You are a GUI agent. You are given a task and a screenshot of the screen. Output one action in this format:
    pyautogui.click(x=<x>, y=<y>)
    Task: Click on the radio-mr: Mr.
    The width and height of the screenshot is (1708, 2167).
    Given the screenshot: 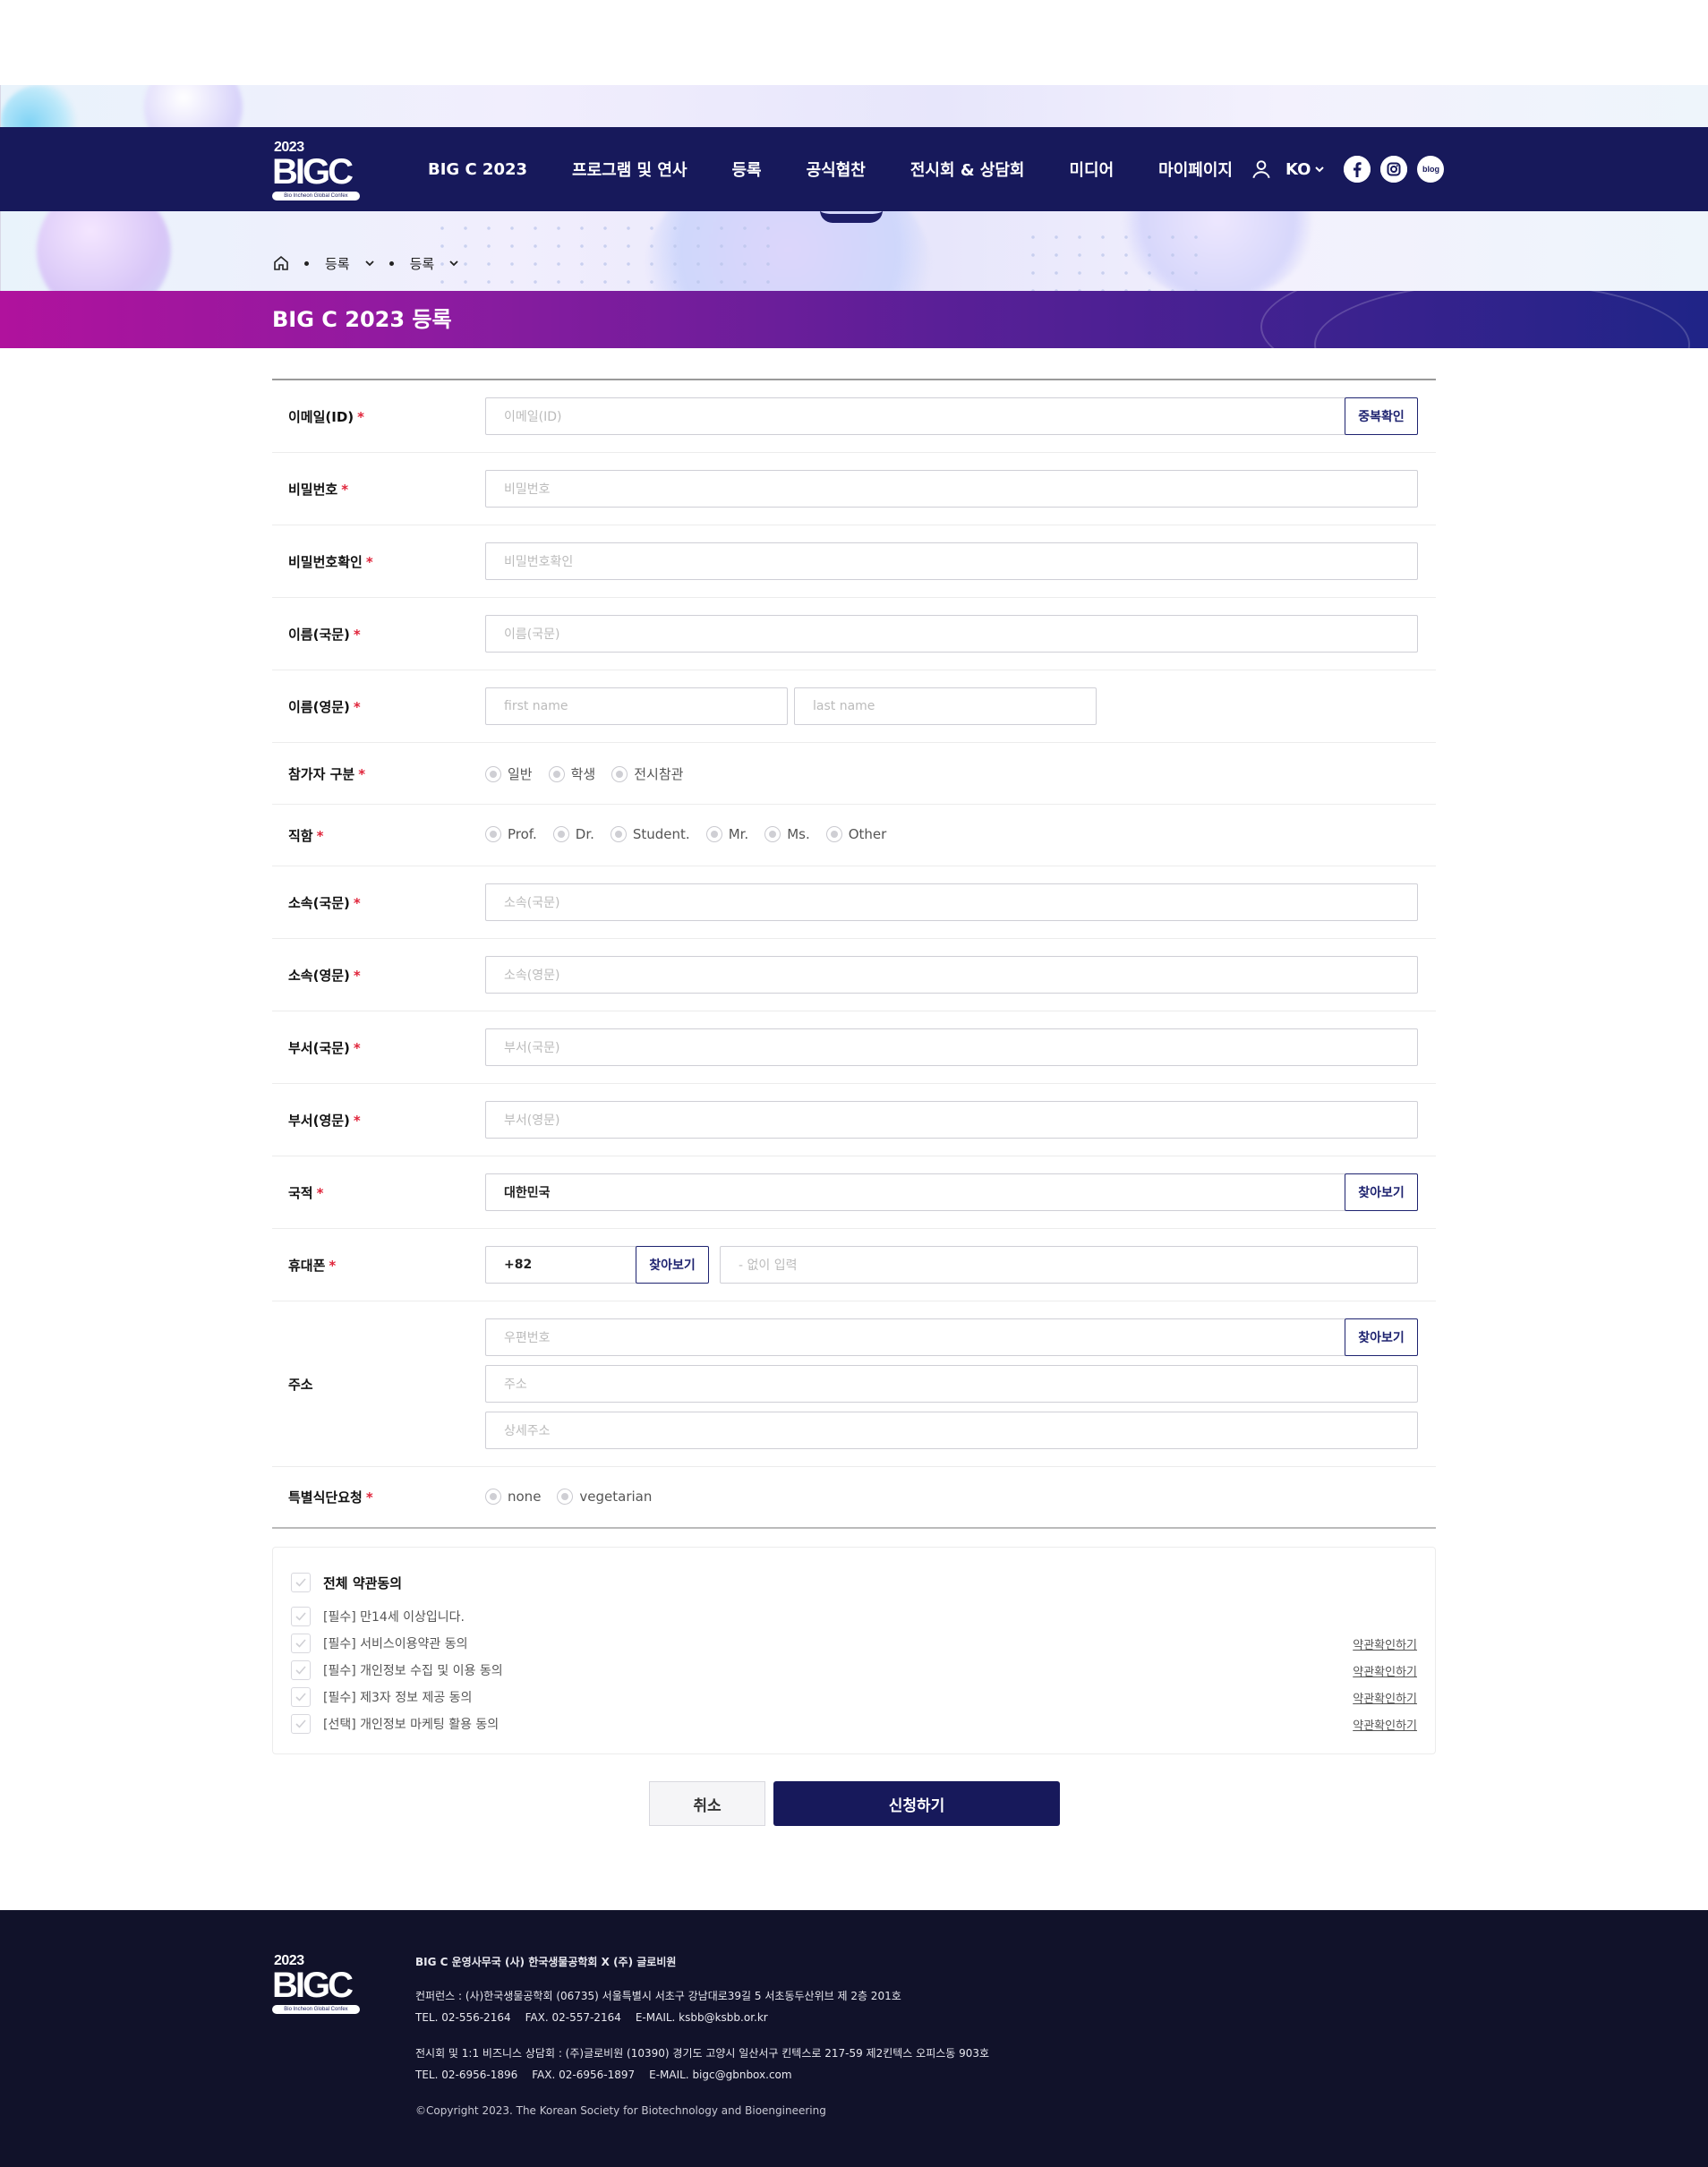 What is the action you would take?
    pyautogui.click(x=726, y=834)
    